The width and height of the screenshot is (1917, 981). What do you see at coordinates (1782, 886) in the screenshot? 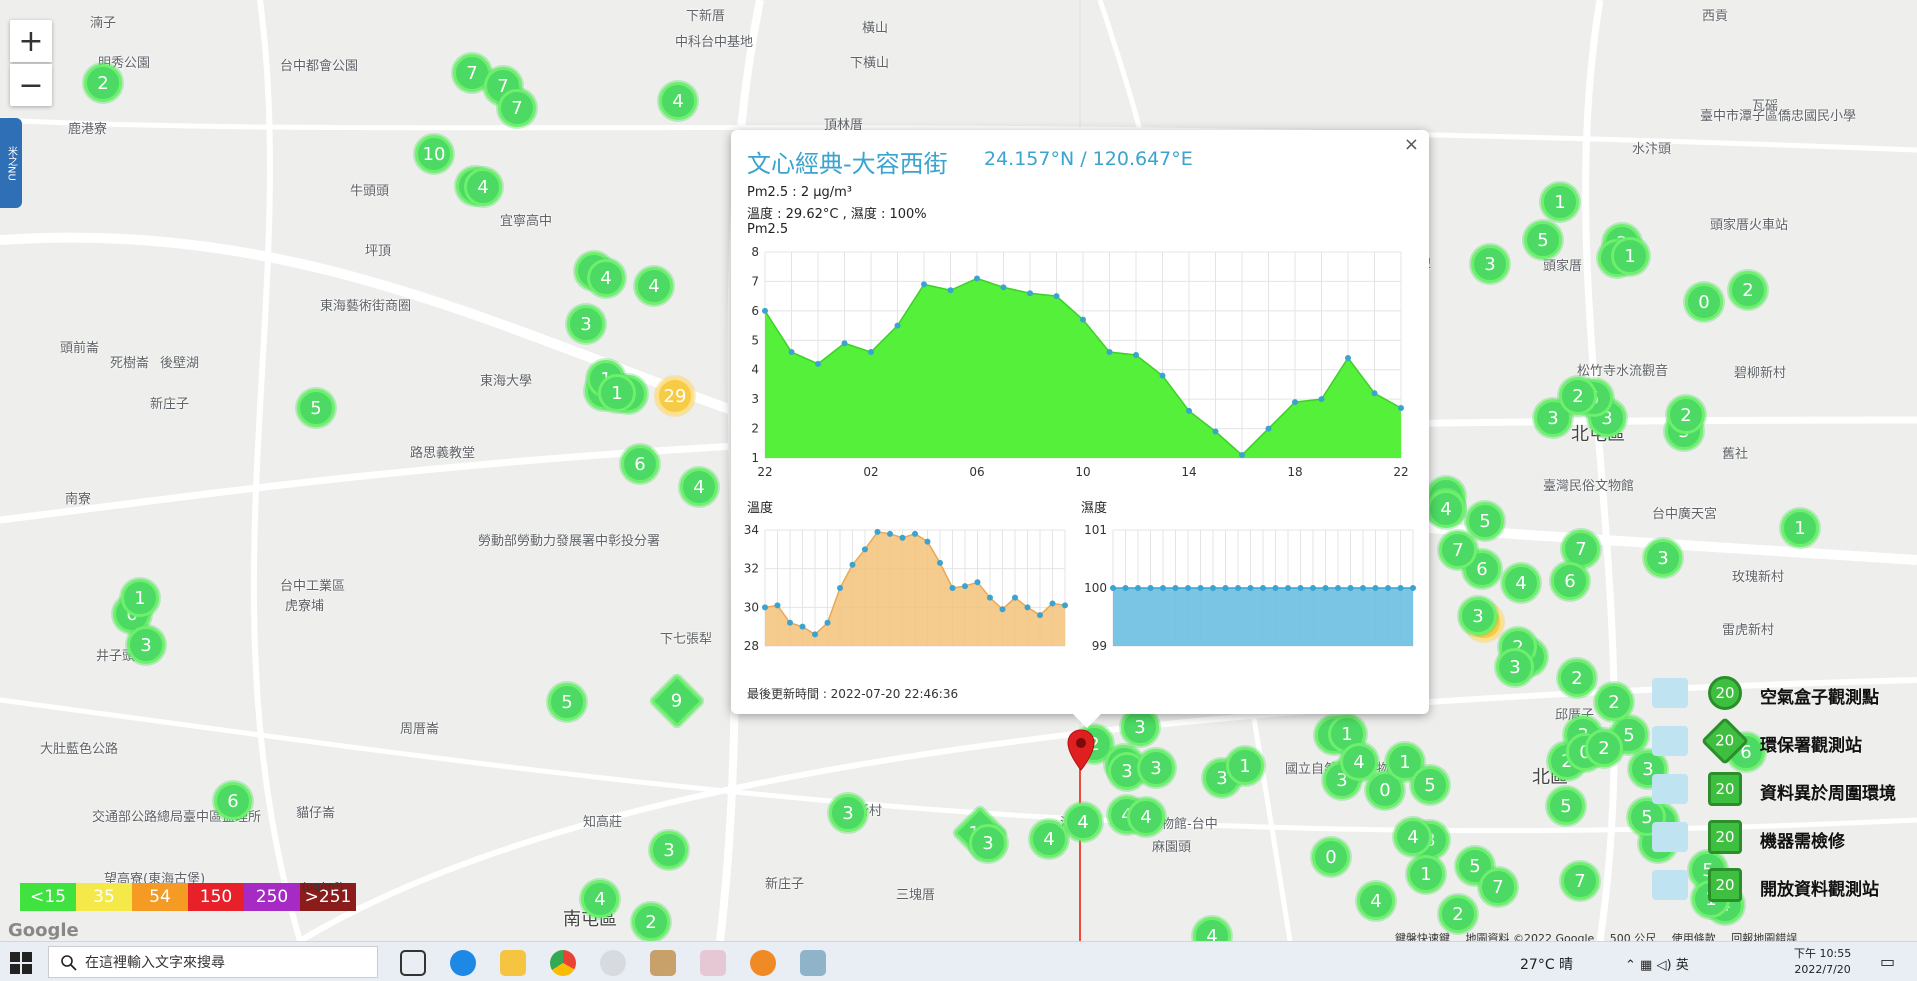
I see `legend-type-item: 20 開放資料觀測站` at bounding box center [1782, 886].